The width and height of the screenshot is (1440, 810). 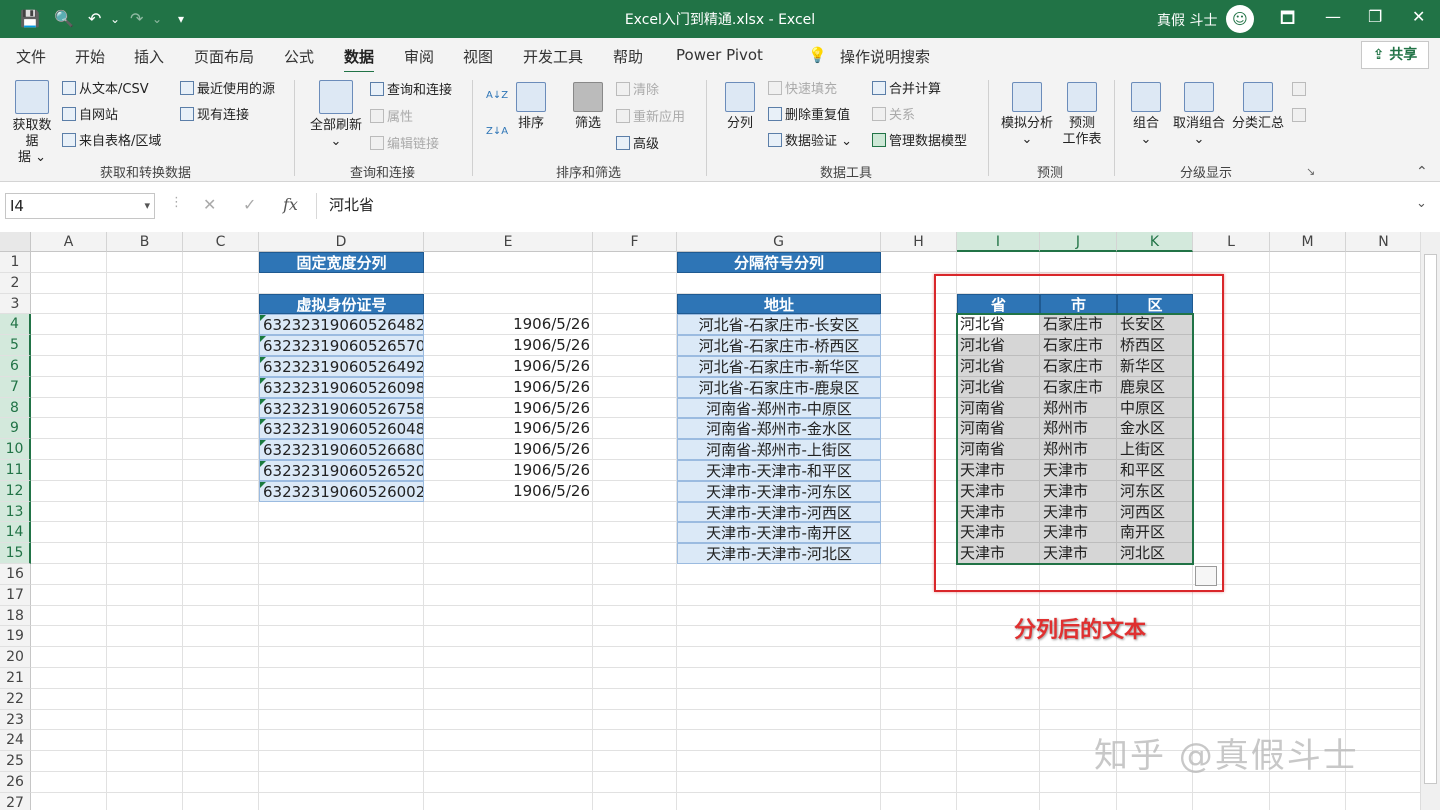 What do you see at coordinates (1199, 115) in the screenshot?
I see `ungroup-button: 取消组合 ⌄` at bounding box center [1199, 115].